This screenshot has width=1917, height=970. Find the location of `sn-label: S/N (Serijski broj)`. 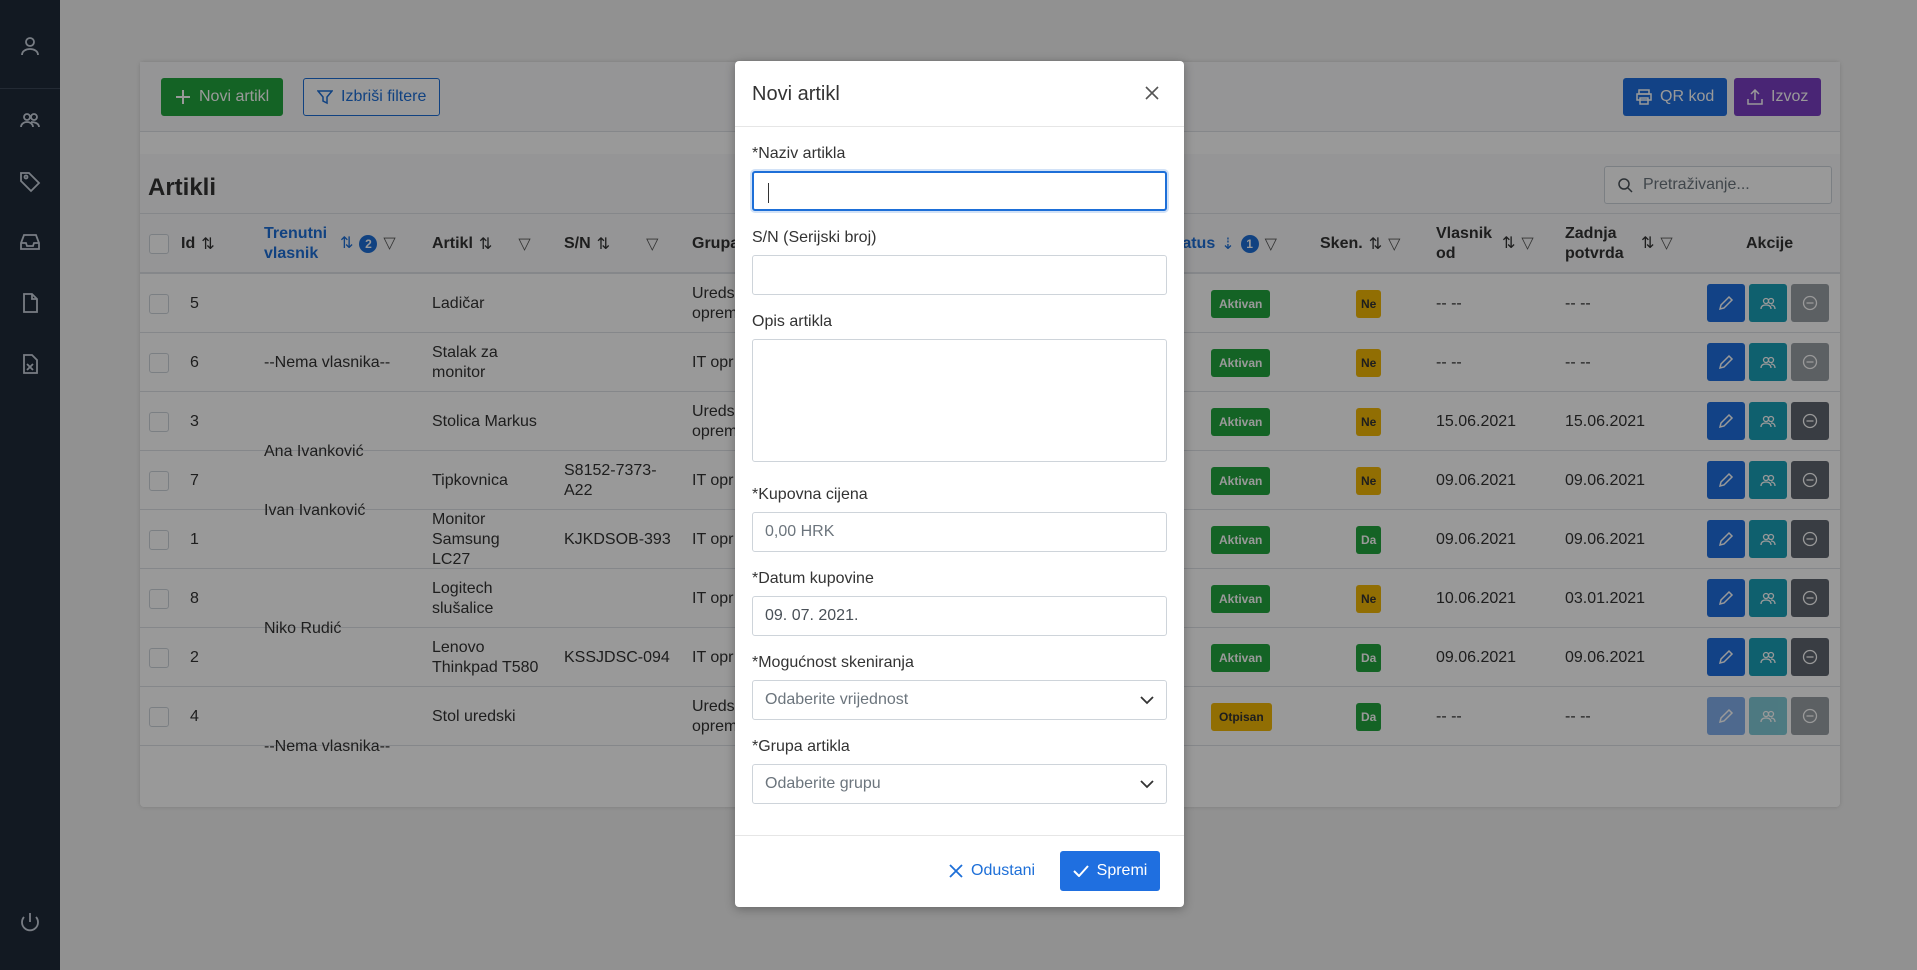

sn-label: S/N (Serijski broj) is located at coordinates (814, 237).